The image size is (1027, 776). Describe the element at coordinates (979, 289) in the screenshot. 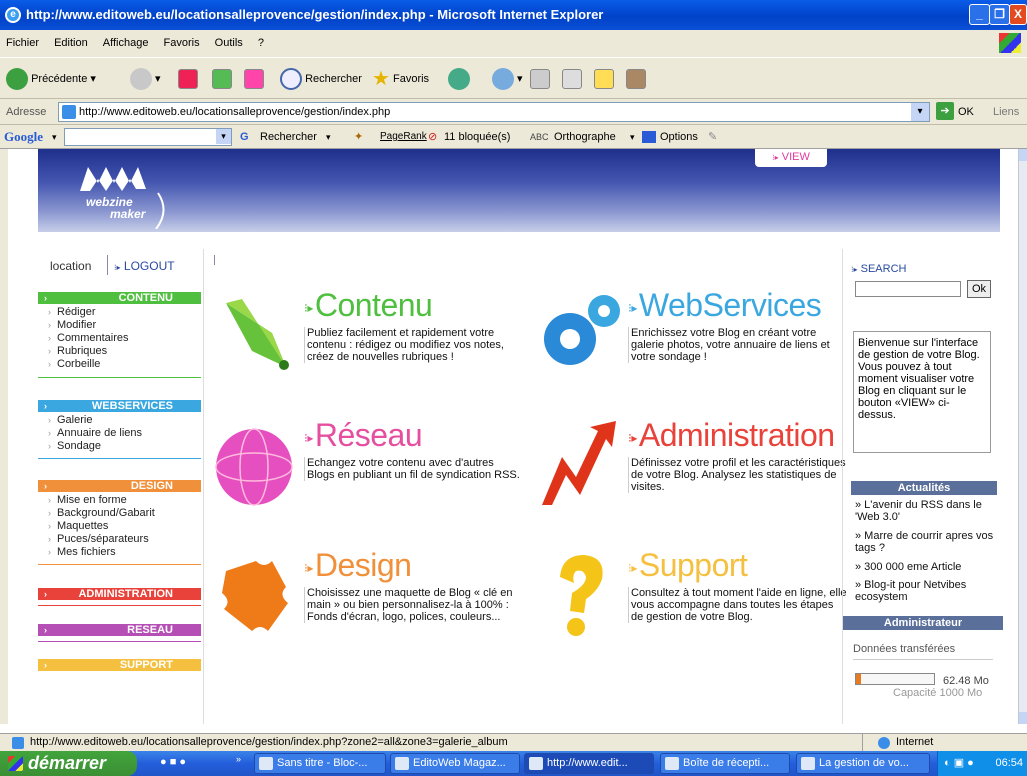

I see `site-search-button: Ok` at that location.